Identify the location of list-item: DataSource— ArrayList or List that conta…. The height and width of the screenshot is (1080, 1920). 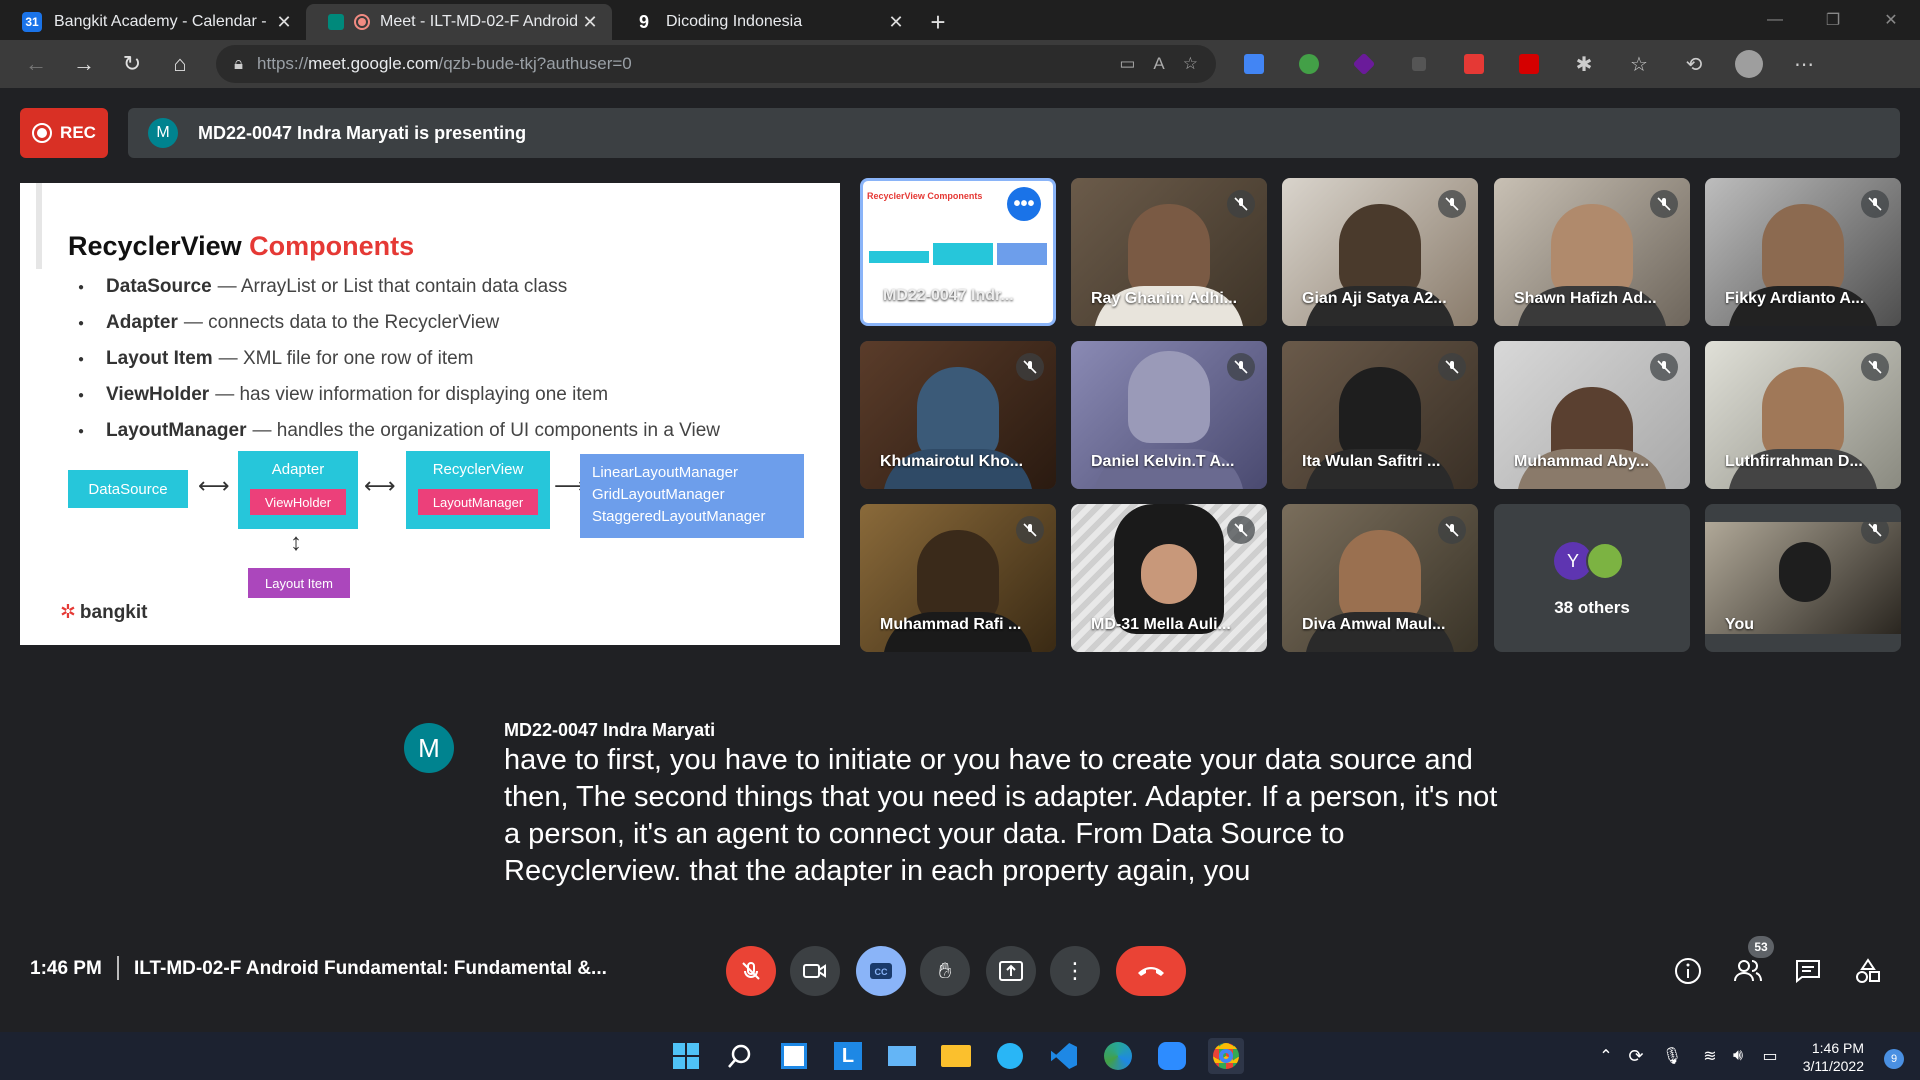
(399, 287).